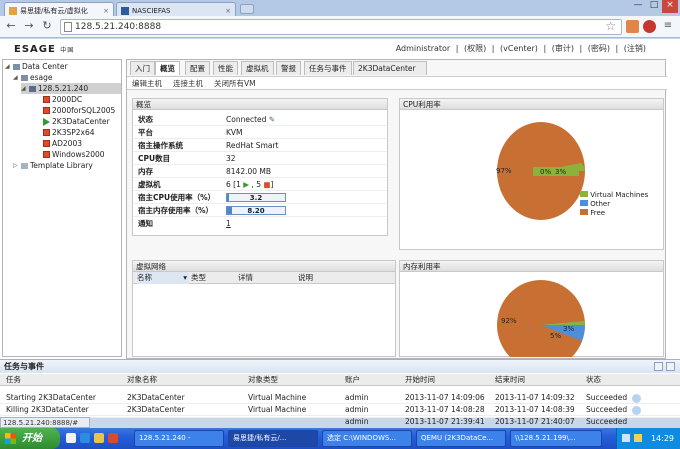 The height and width of the screenshot is (449, 680). I want to click on panel-close-icon, so click(670, 366).